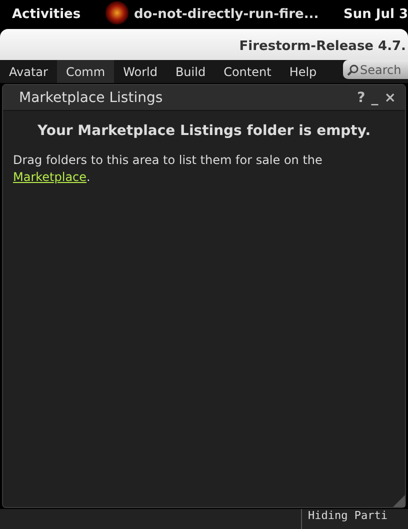 This screenshot has height=529, width=408. What do you see at coordinates (375, 98) in the screenshot?
I see `panel-button: _` at bounding box center [375, 98].